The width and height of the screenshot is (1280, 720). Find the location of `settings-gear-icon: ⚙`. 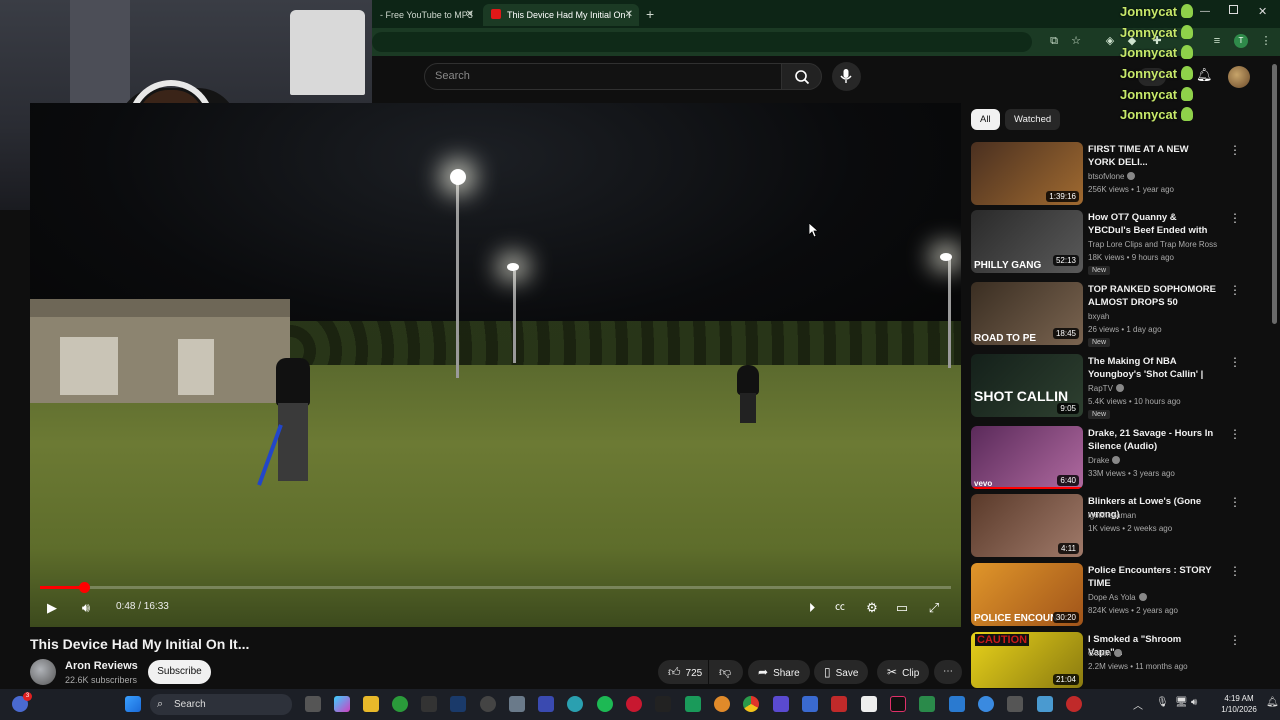

settings-gear-icon: ⚙ is located at coordinates (872, 608).